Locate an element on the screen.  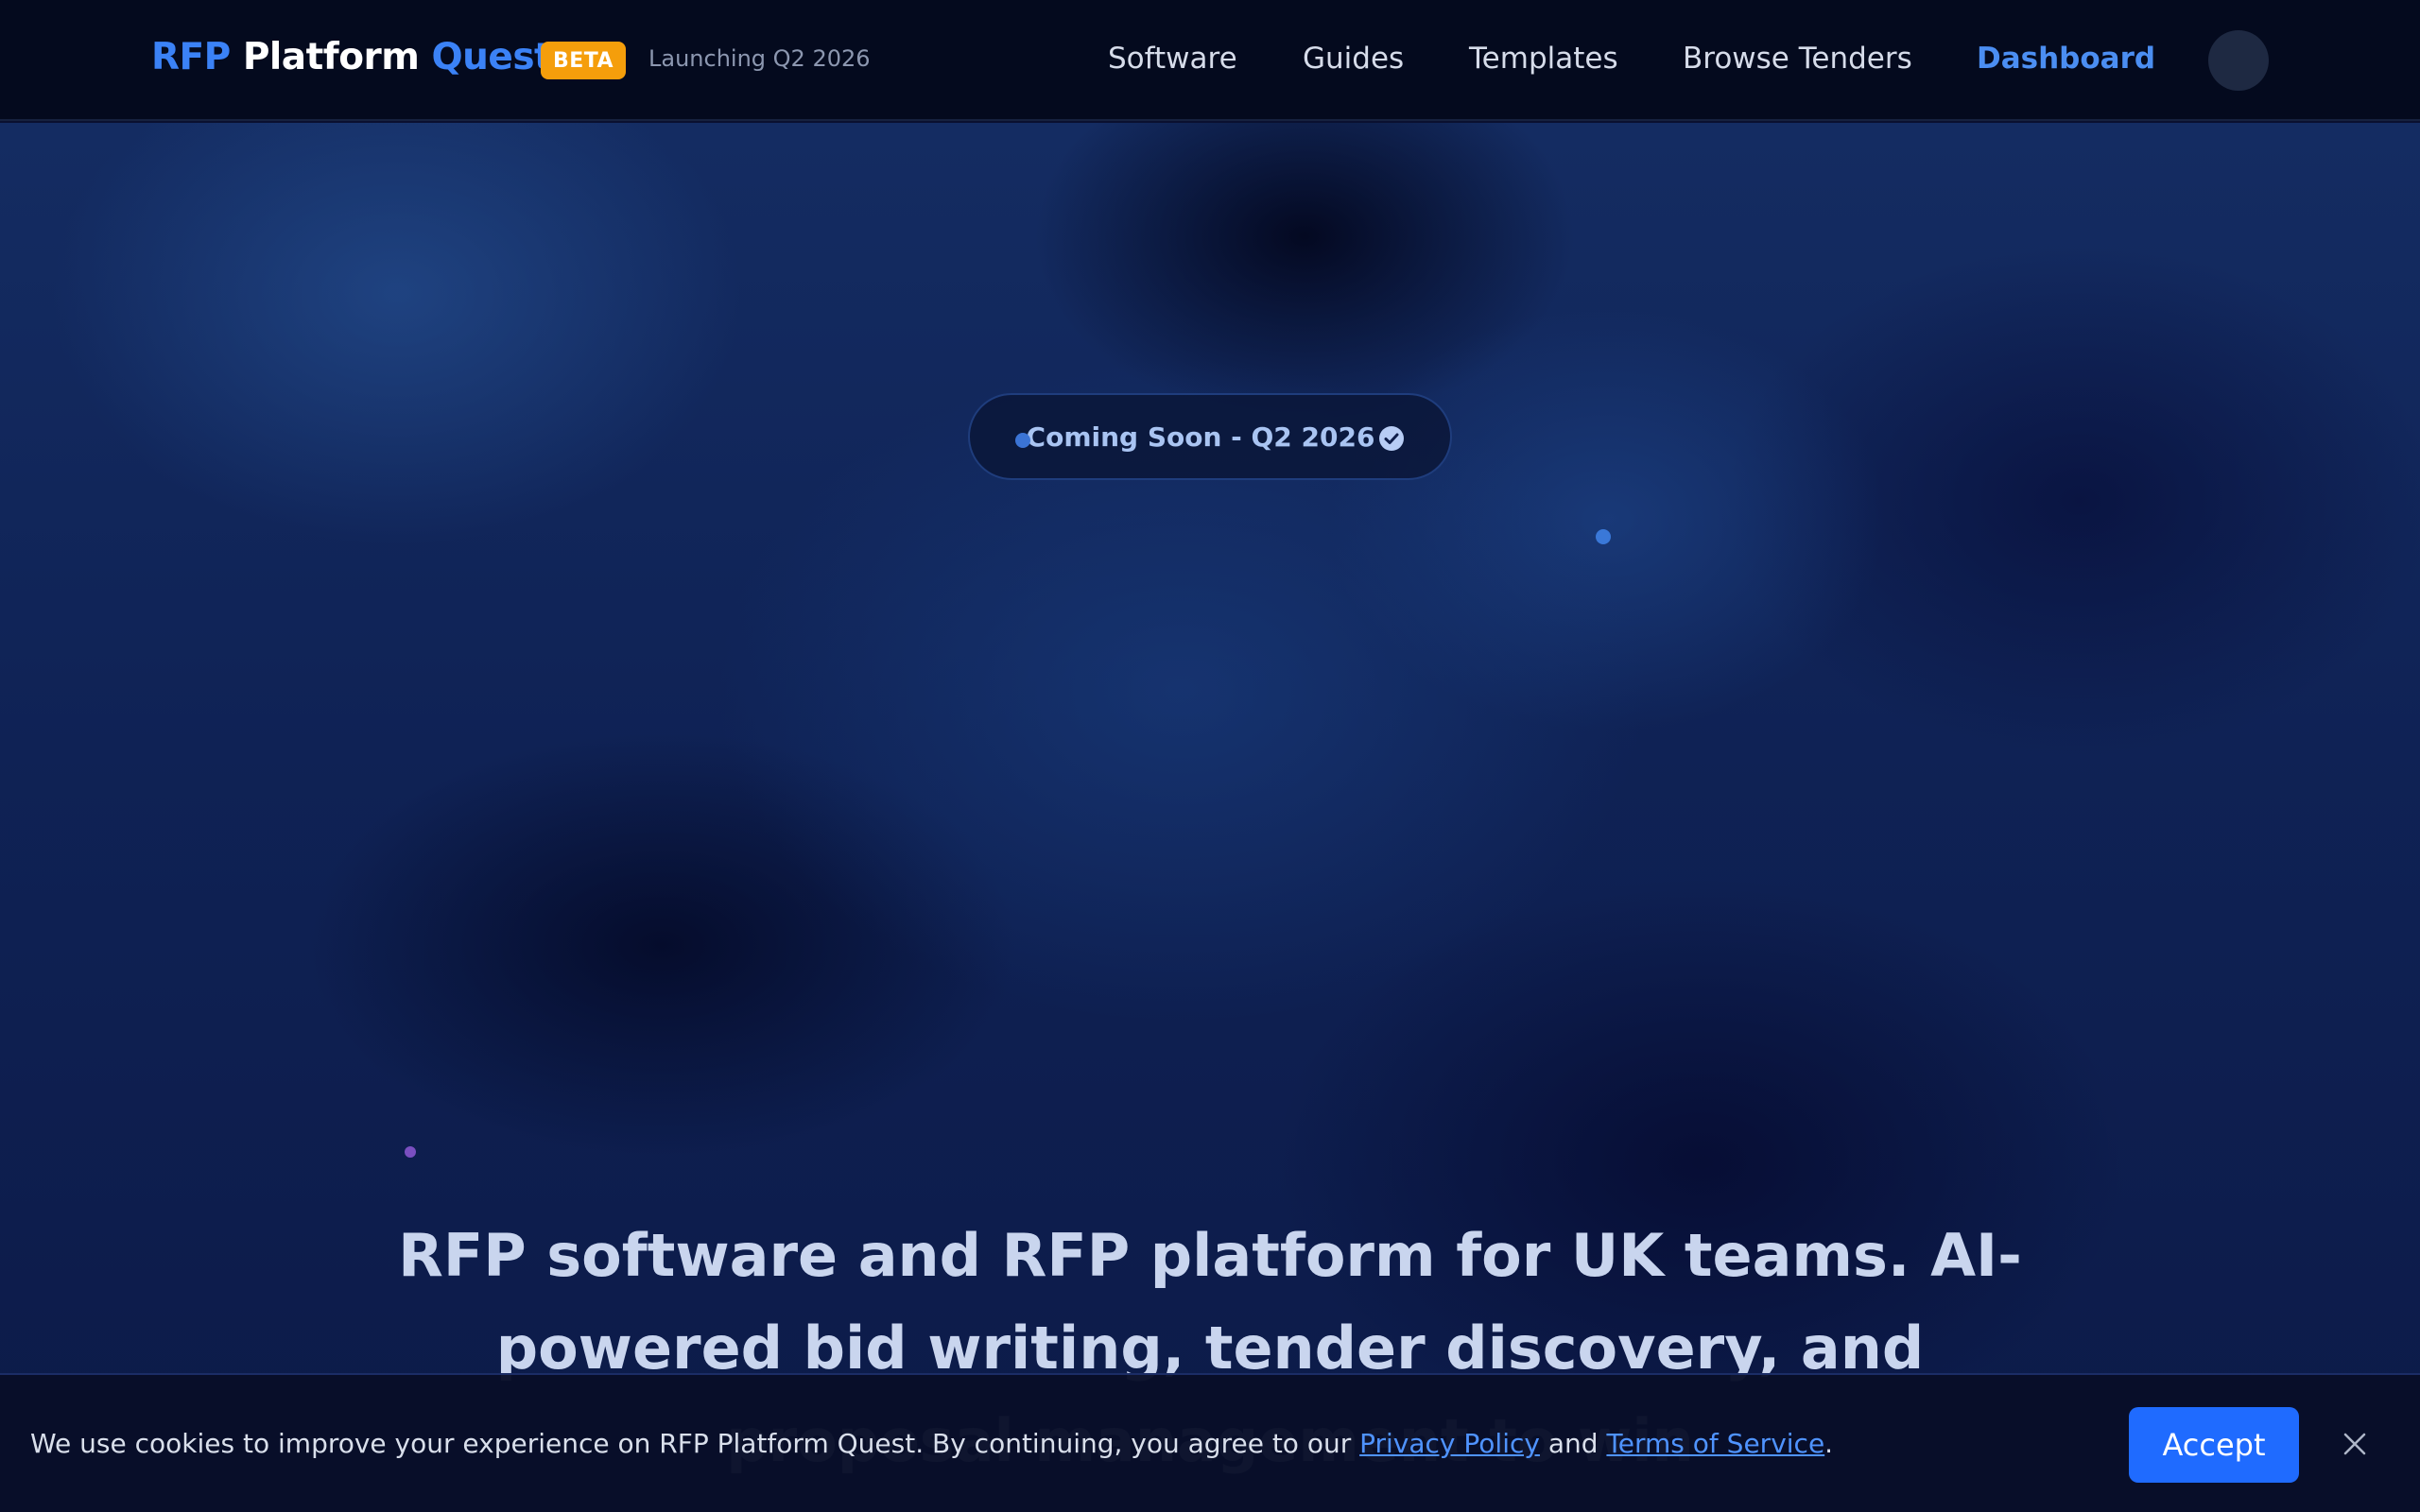
nav-browse-tenders: Browse Tenders is located at coordinates (1797, 59).